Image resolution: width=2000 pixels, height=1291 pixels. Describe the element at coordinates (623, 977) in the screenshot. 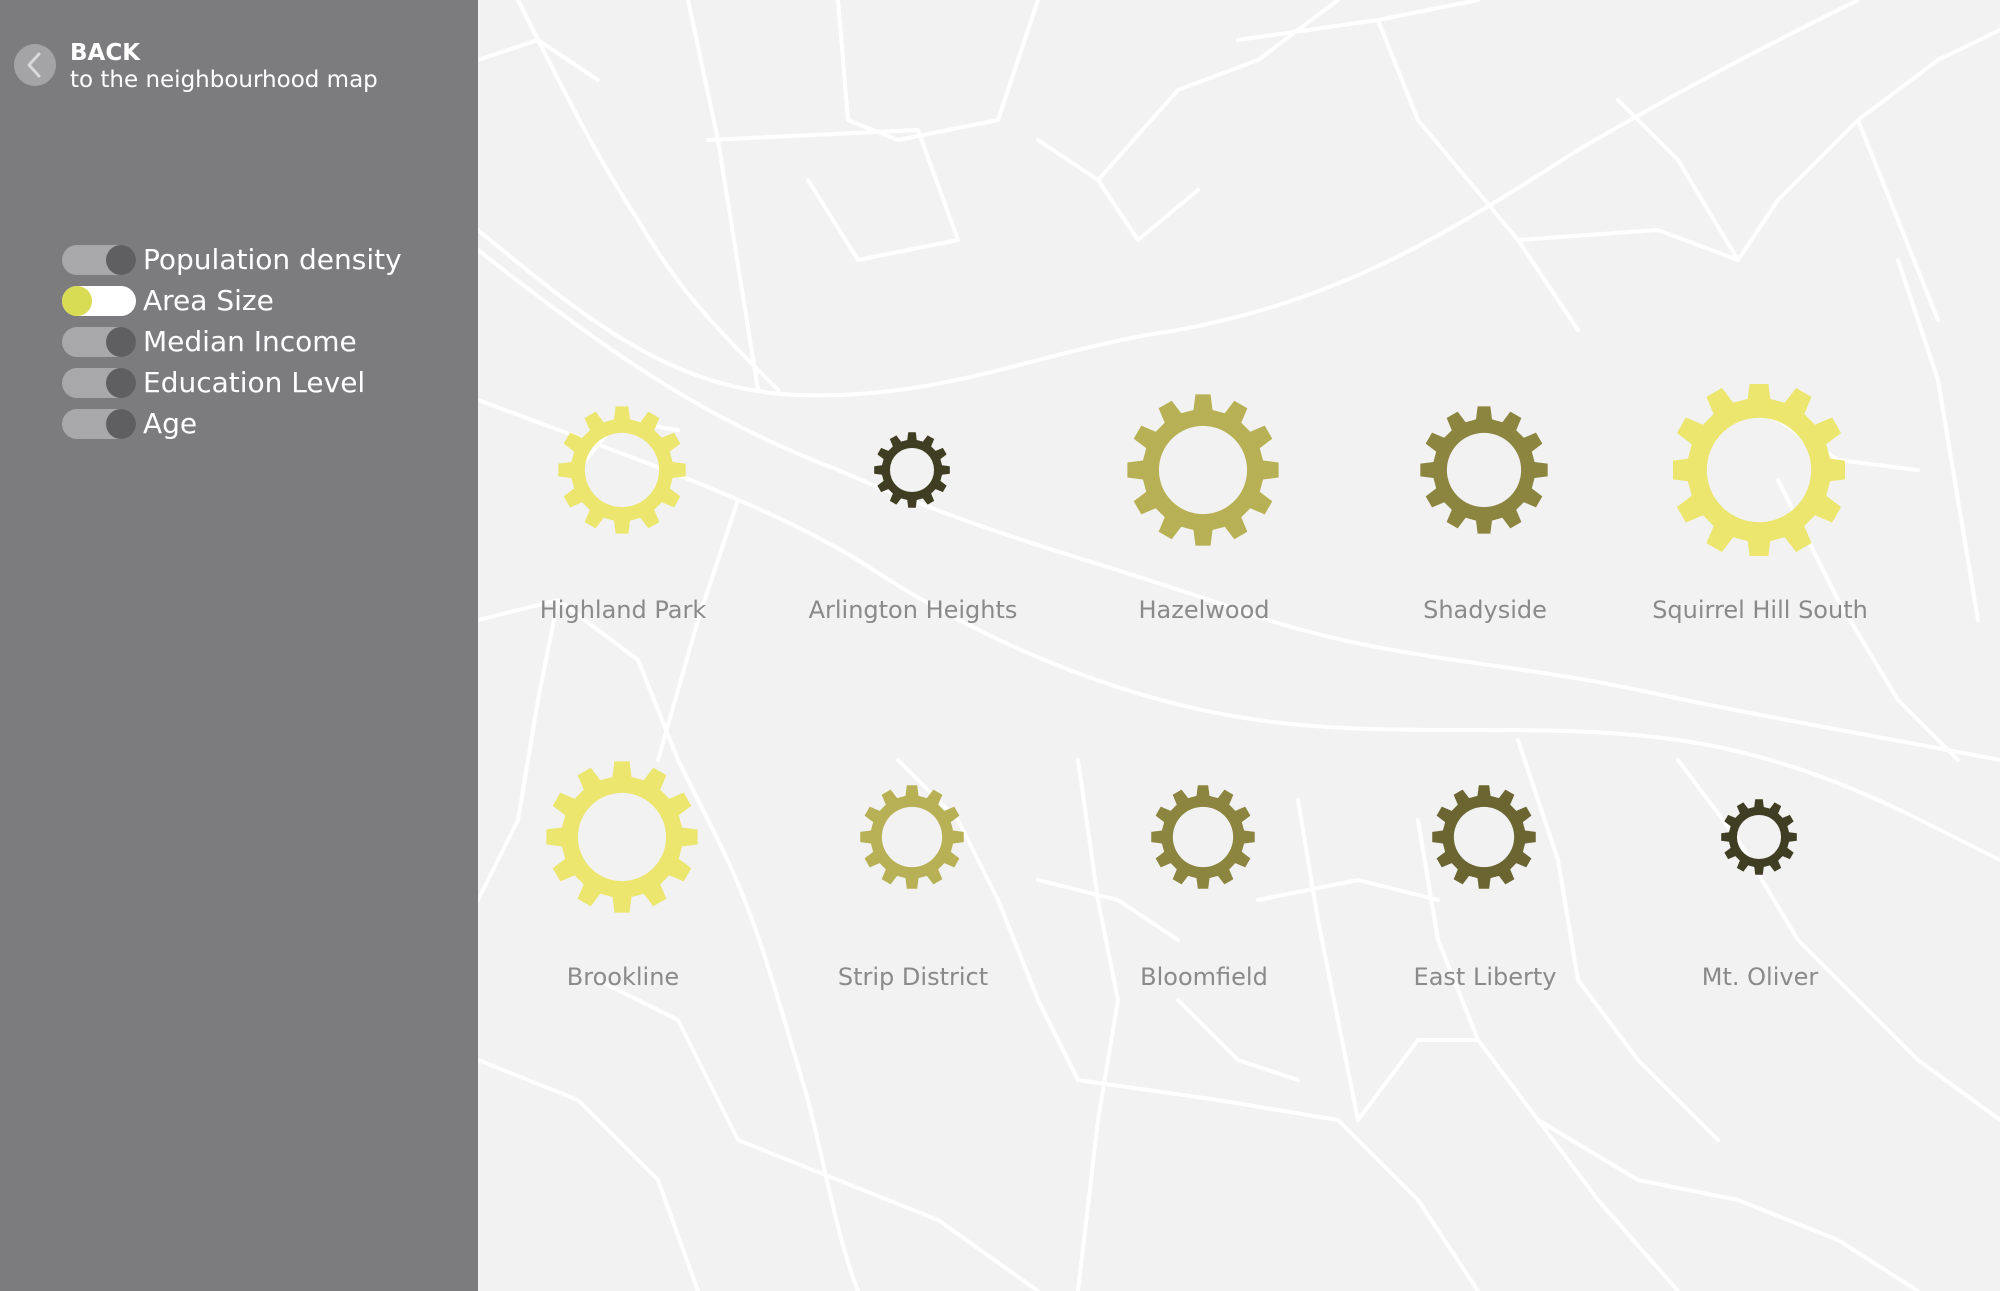

I see `neighbourhood-name: Brookline` at that location.